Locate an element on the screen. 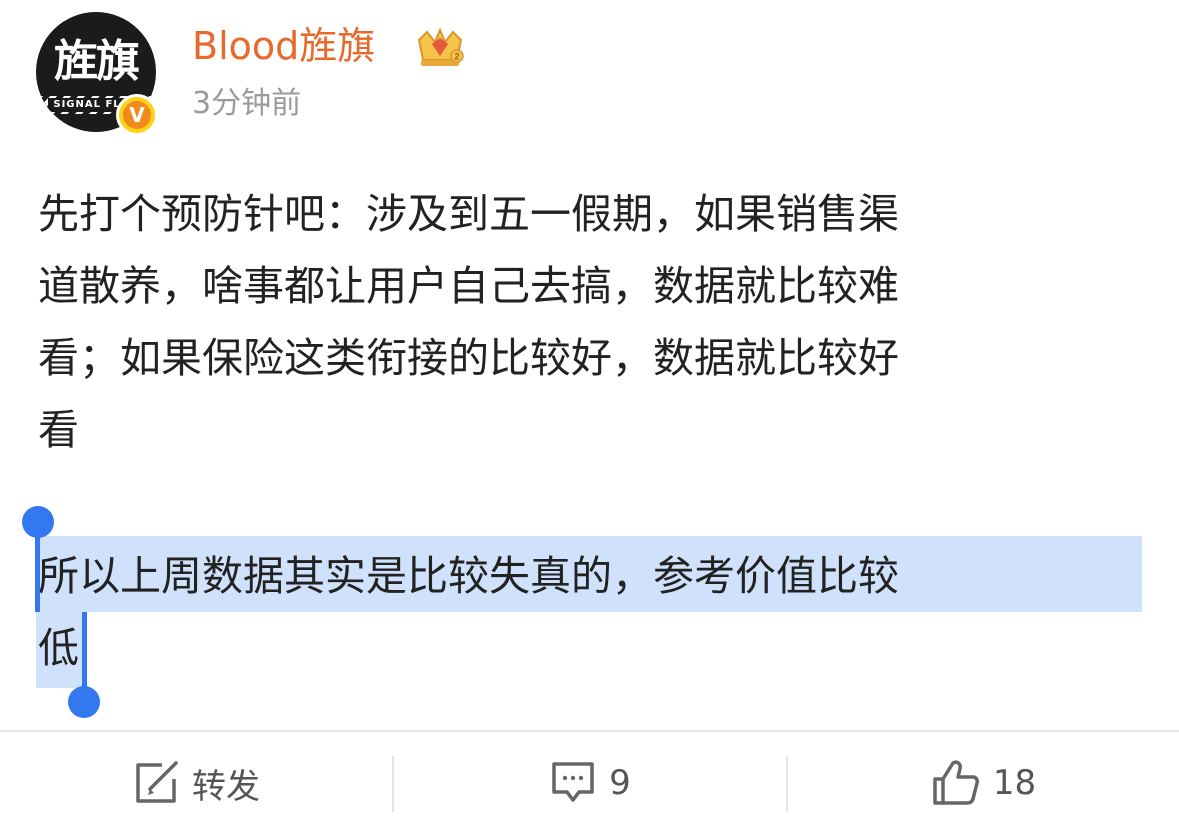 The width and height of the screenshot is (1179, 834). comment-count: 9 is located at coordinates (620, 783).